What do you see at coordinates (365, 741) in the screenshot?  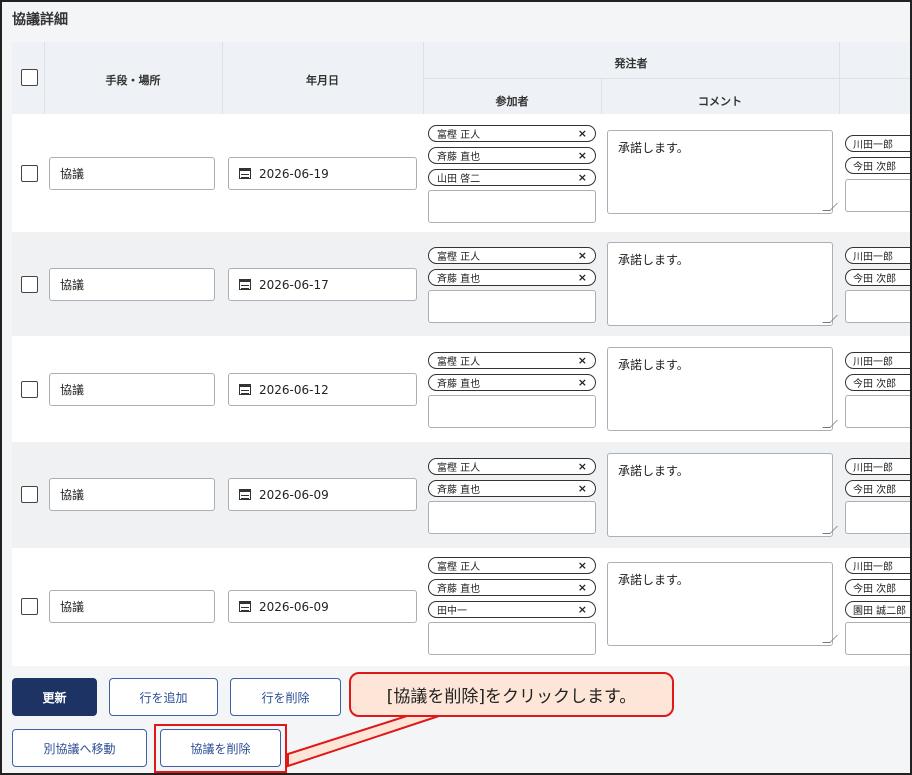 I see `callout-pointer` at bounding box center [365, 741].